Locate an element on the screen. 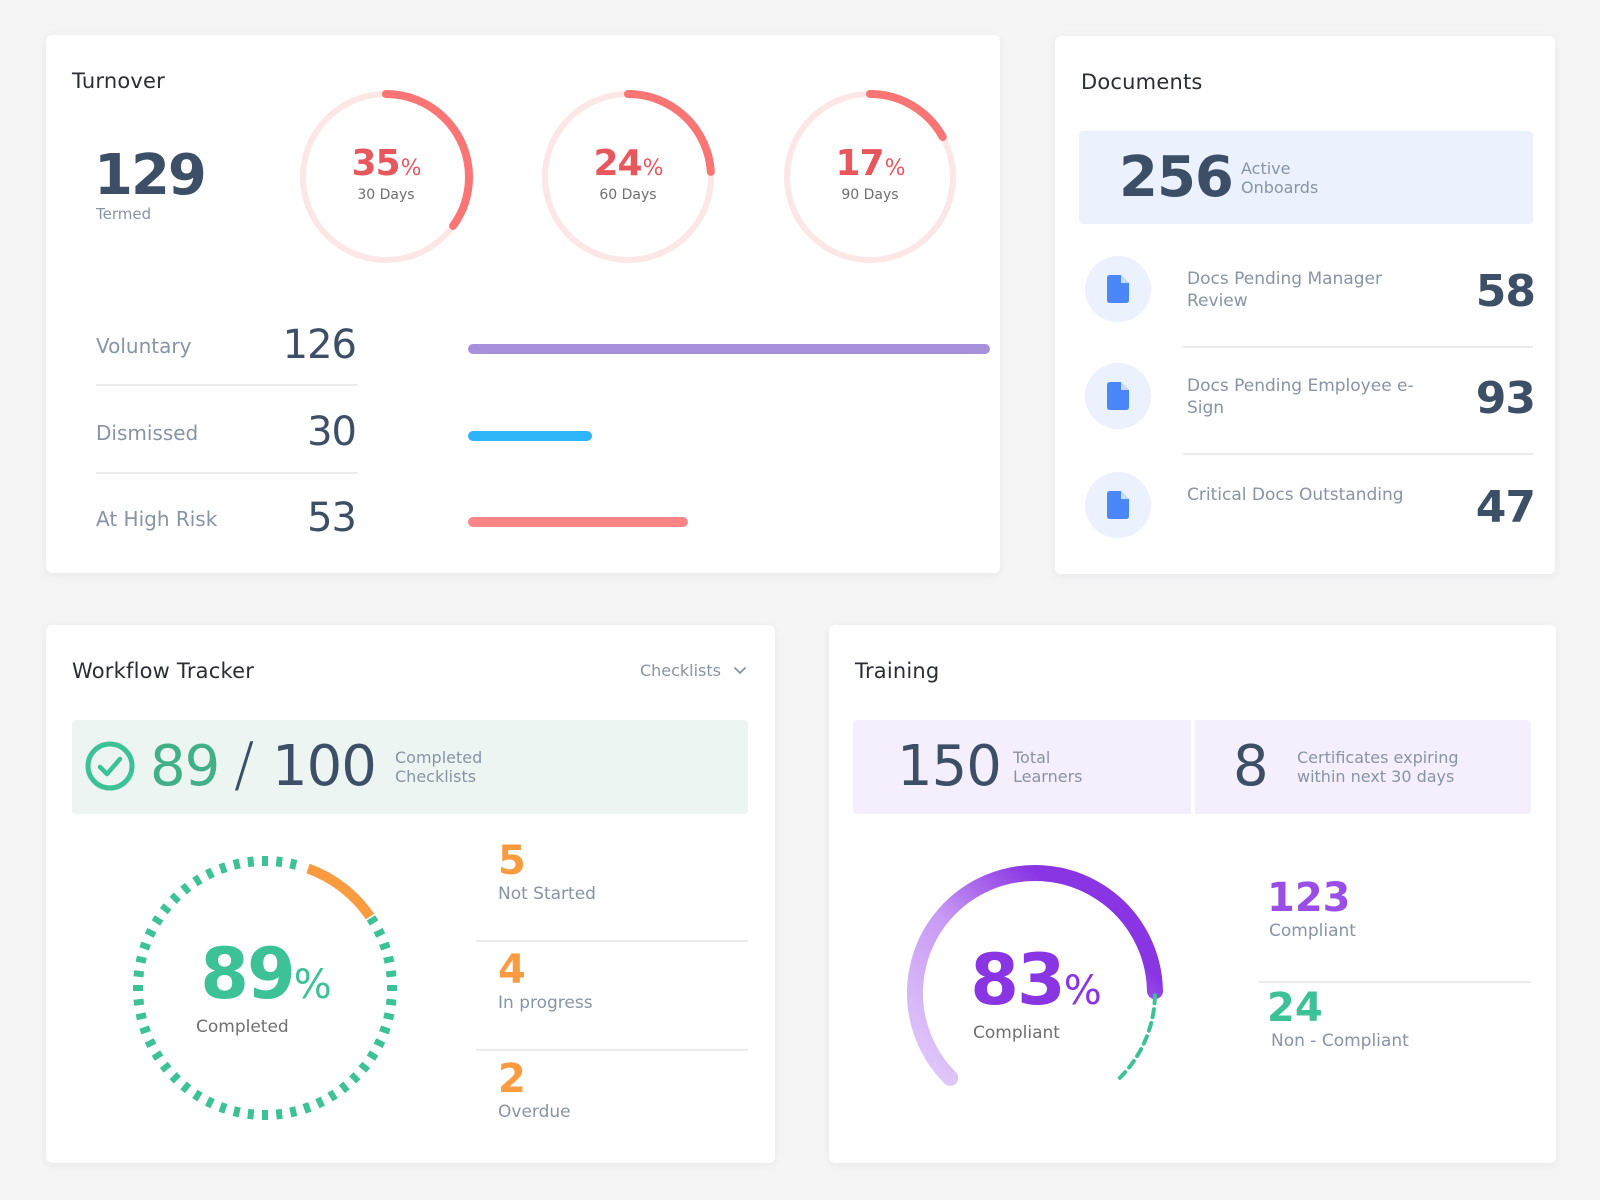 The height and width of the screenshot is (1200, 1600). label-line: Total is located at coordinates (1032, 757).